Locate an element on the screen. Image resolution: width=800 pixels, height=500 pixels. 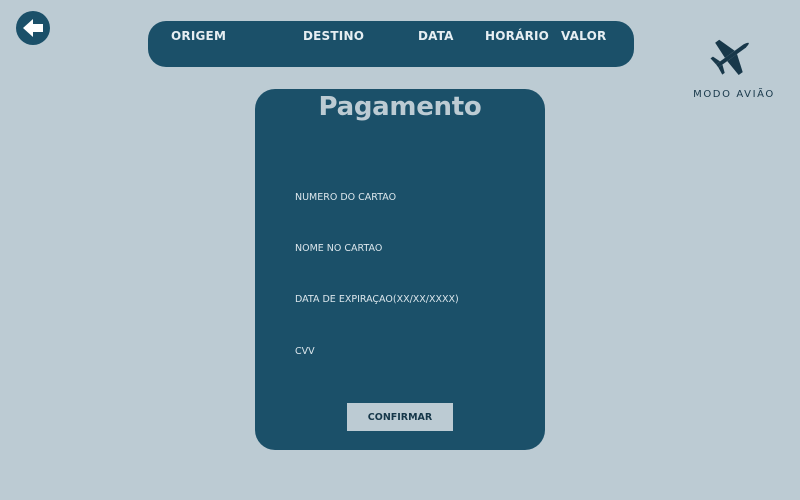
page-title: Pagamento is located at coordinates (400, 107).